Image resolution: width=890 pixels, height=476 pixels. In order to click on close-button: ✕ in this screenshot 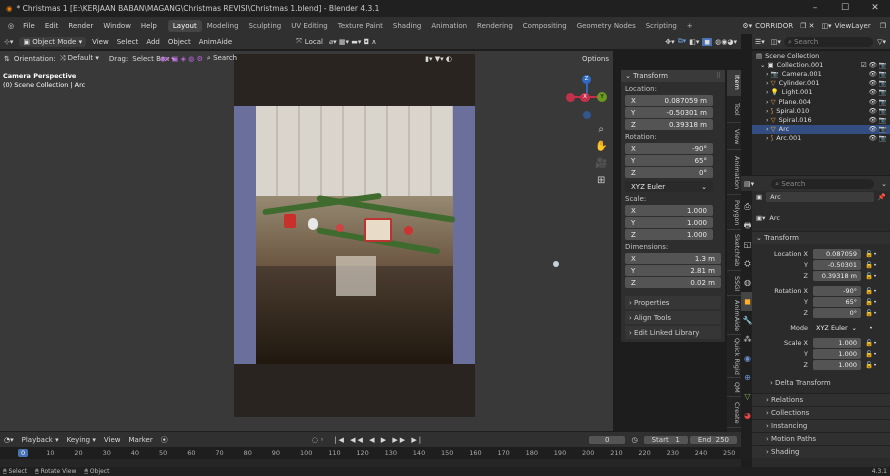, I will do `click(875, 8)`.